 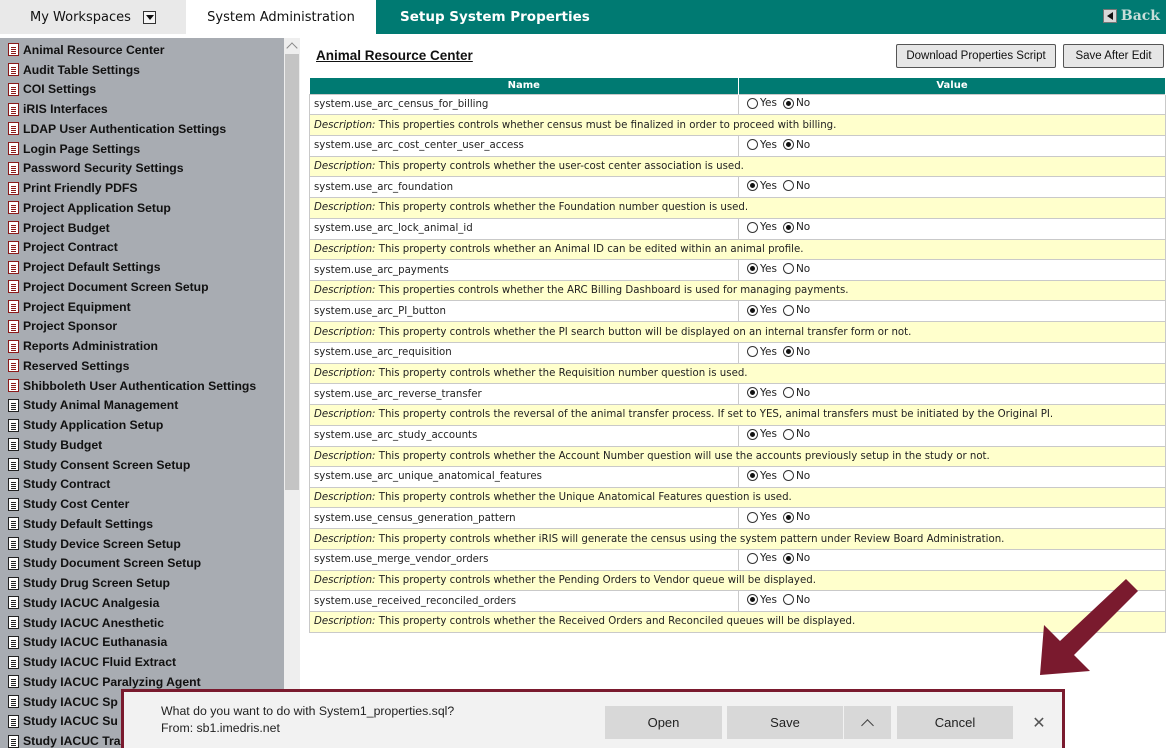 I want to click on sidebar-item: Project Equipment, so click(x=142, y=307).